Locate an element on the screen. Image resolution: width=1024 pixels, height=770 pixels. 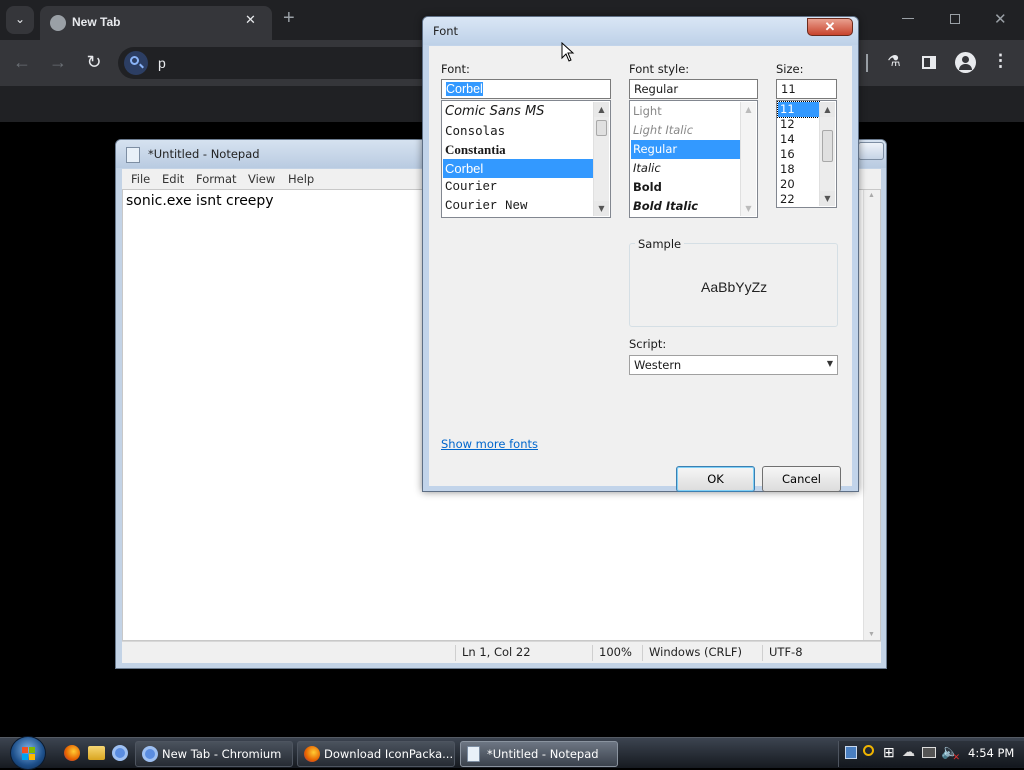
taskbar-item-notepad: *Untitled - Notepad is located at coordinates (539, 754).